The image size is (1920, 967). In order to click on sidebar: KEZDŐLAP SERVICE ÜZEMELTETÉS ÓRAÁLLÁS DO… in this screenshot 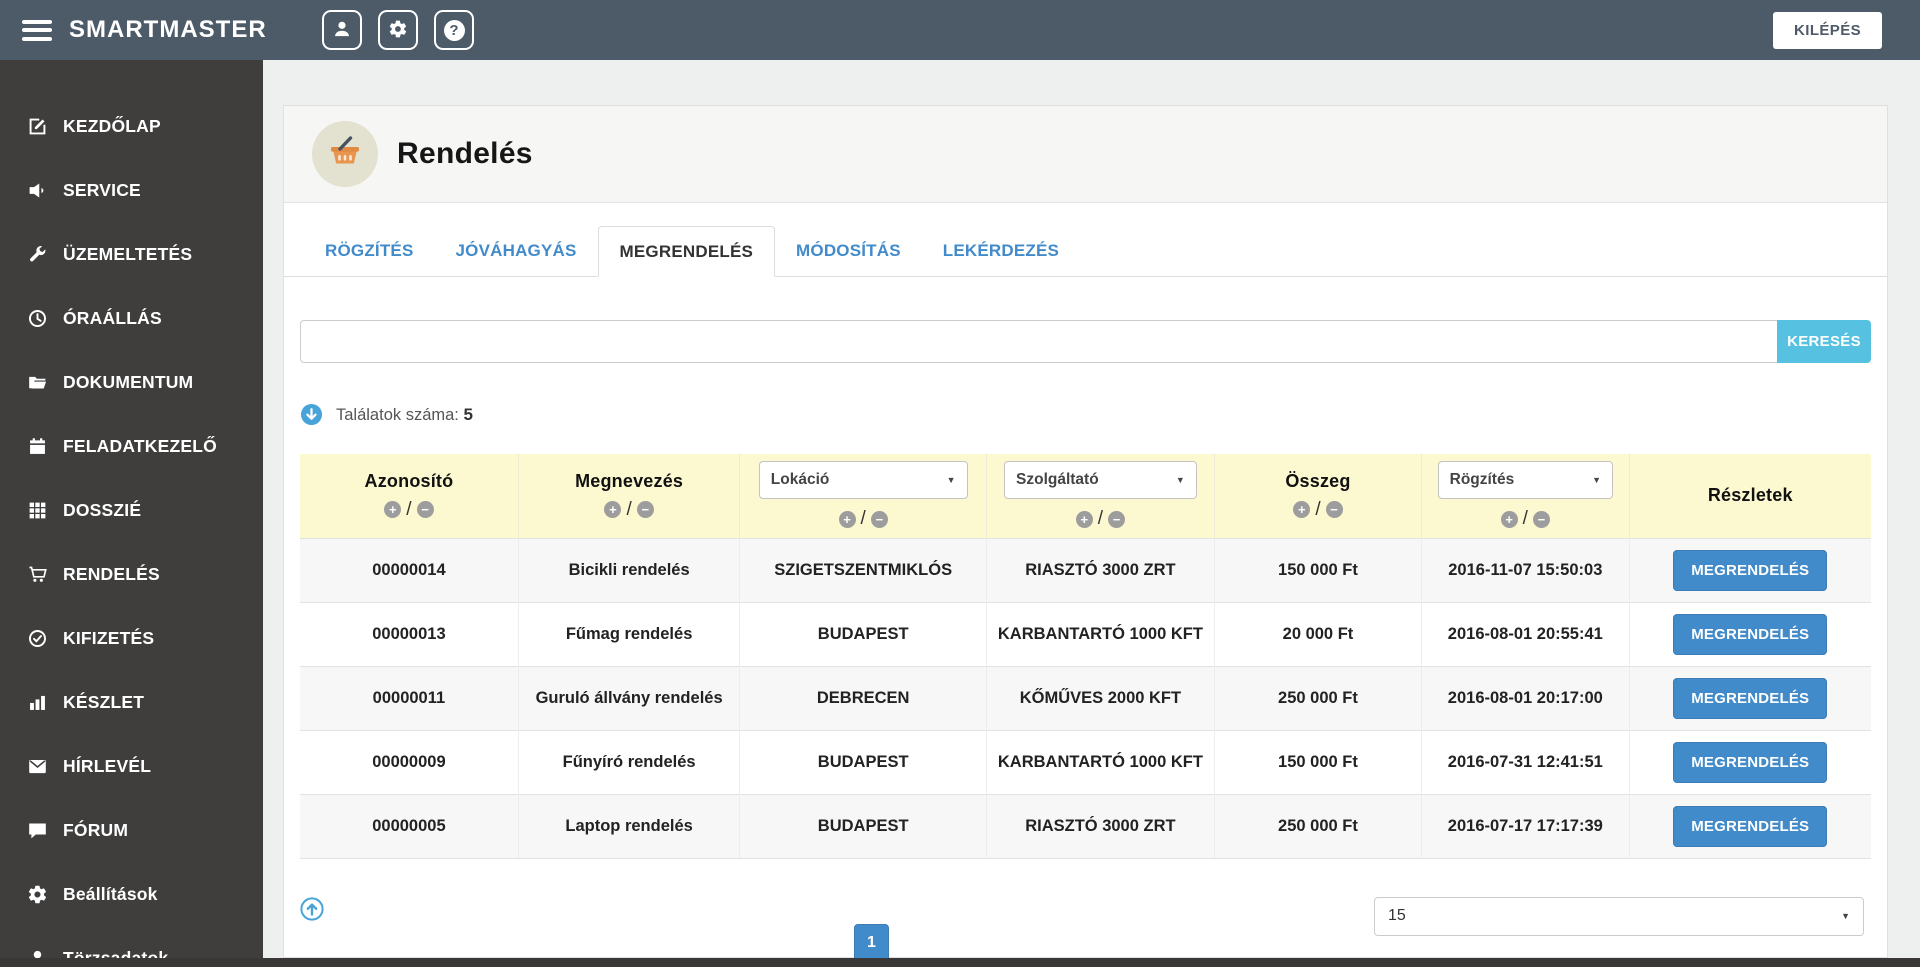, I will do `click(131, 513)`.